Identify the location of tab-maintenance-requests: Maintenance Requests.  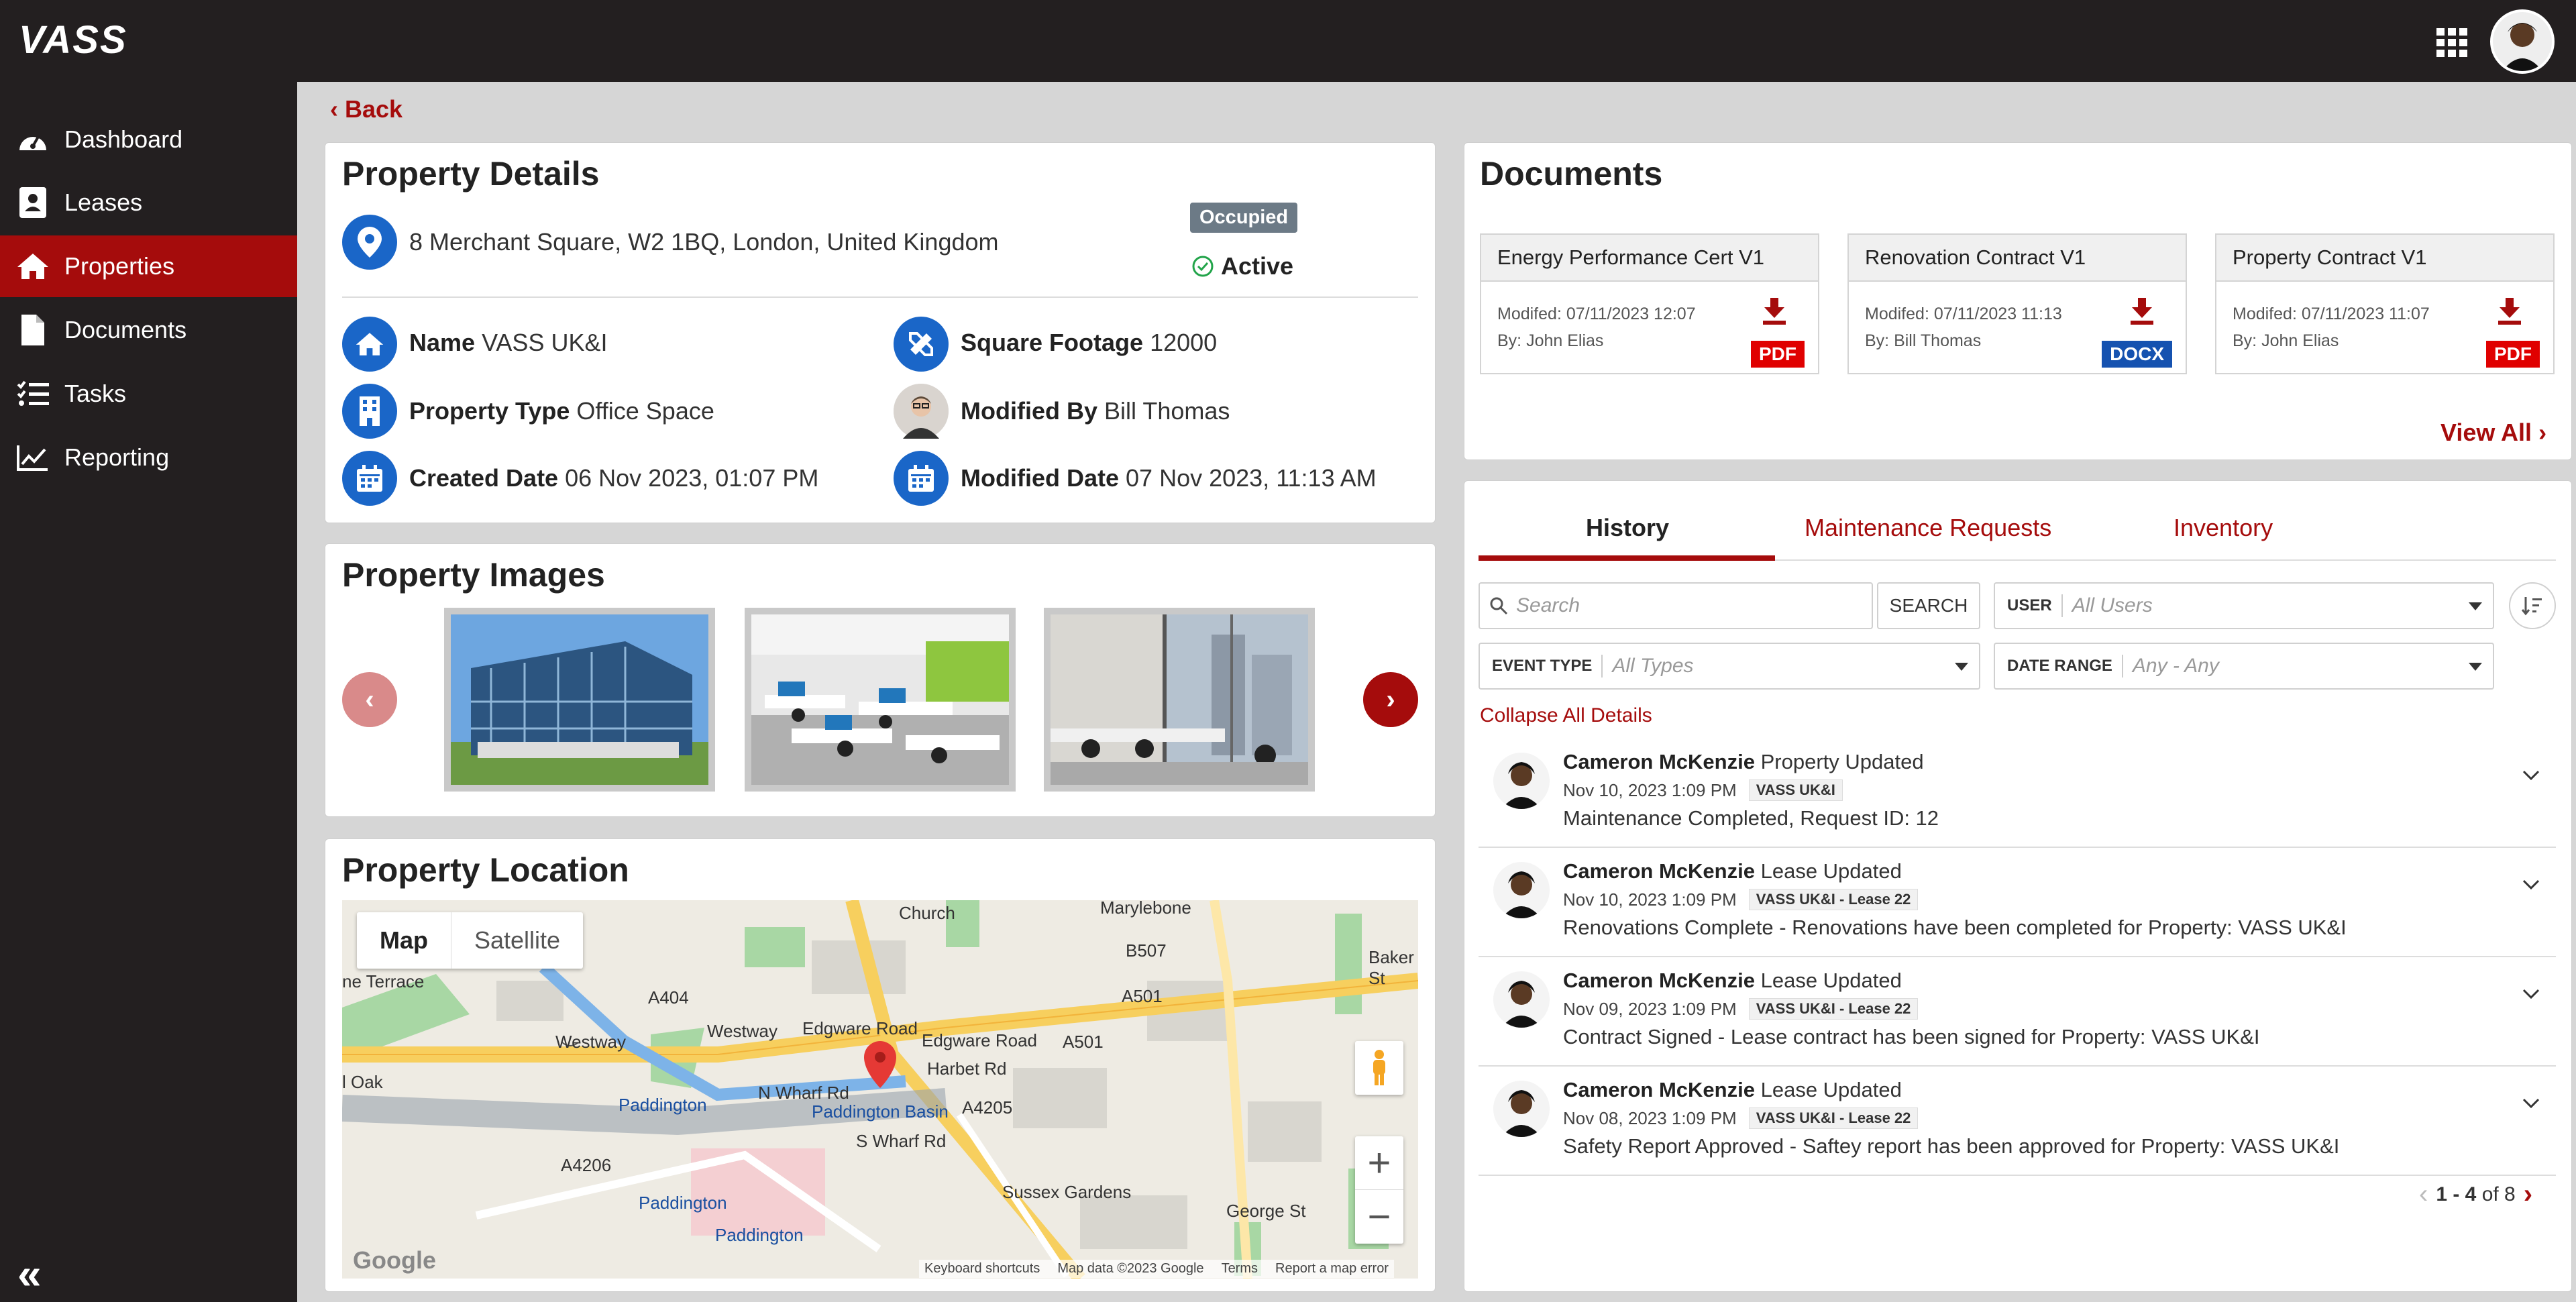
(1928, 528).